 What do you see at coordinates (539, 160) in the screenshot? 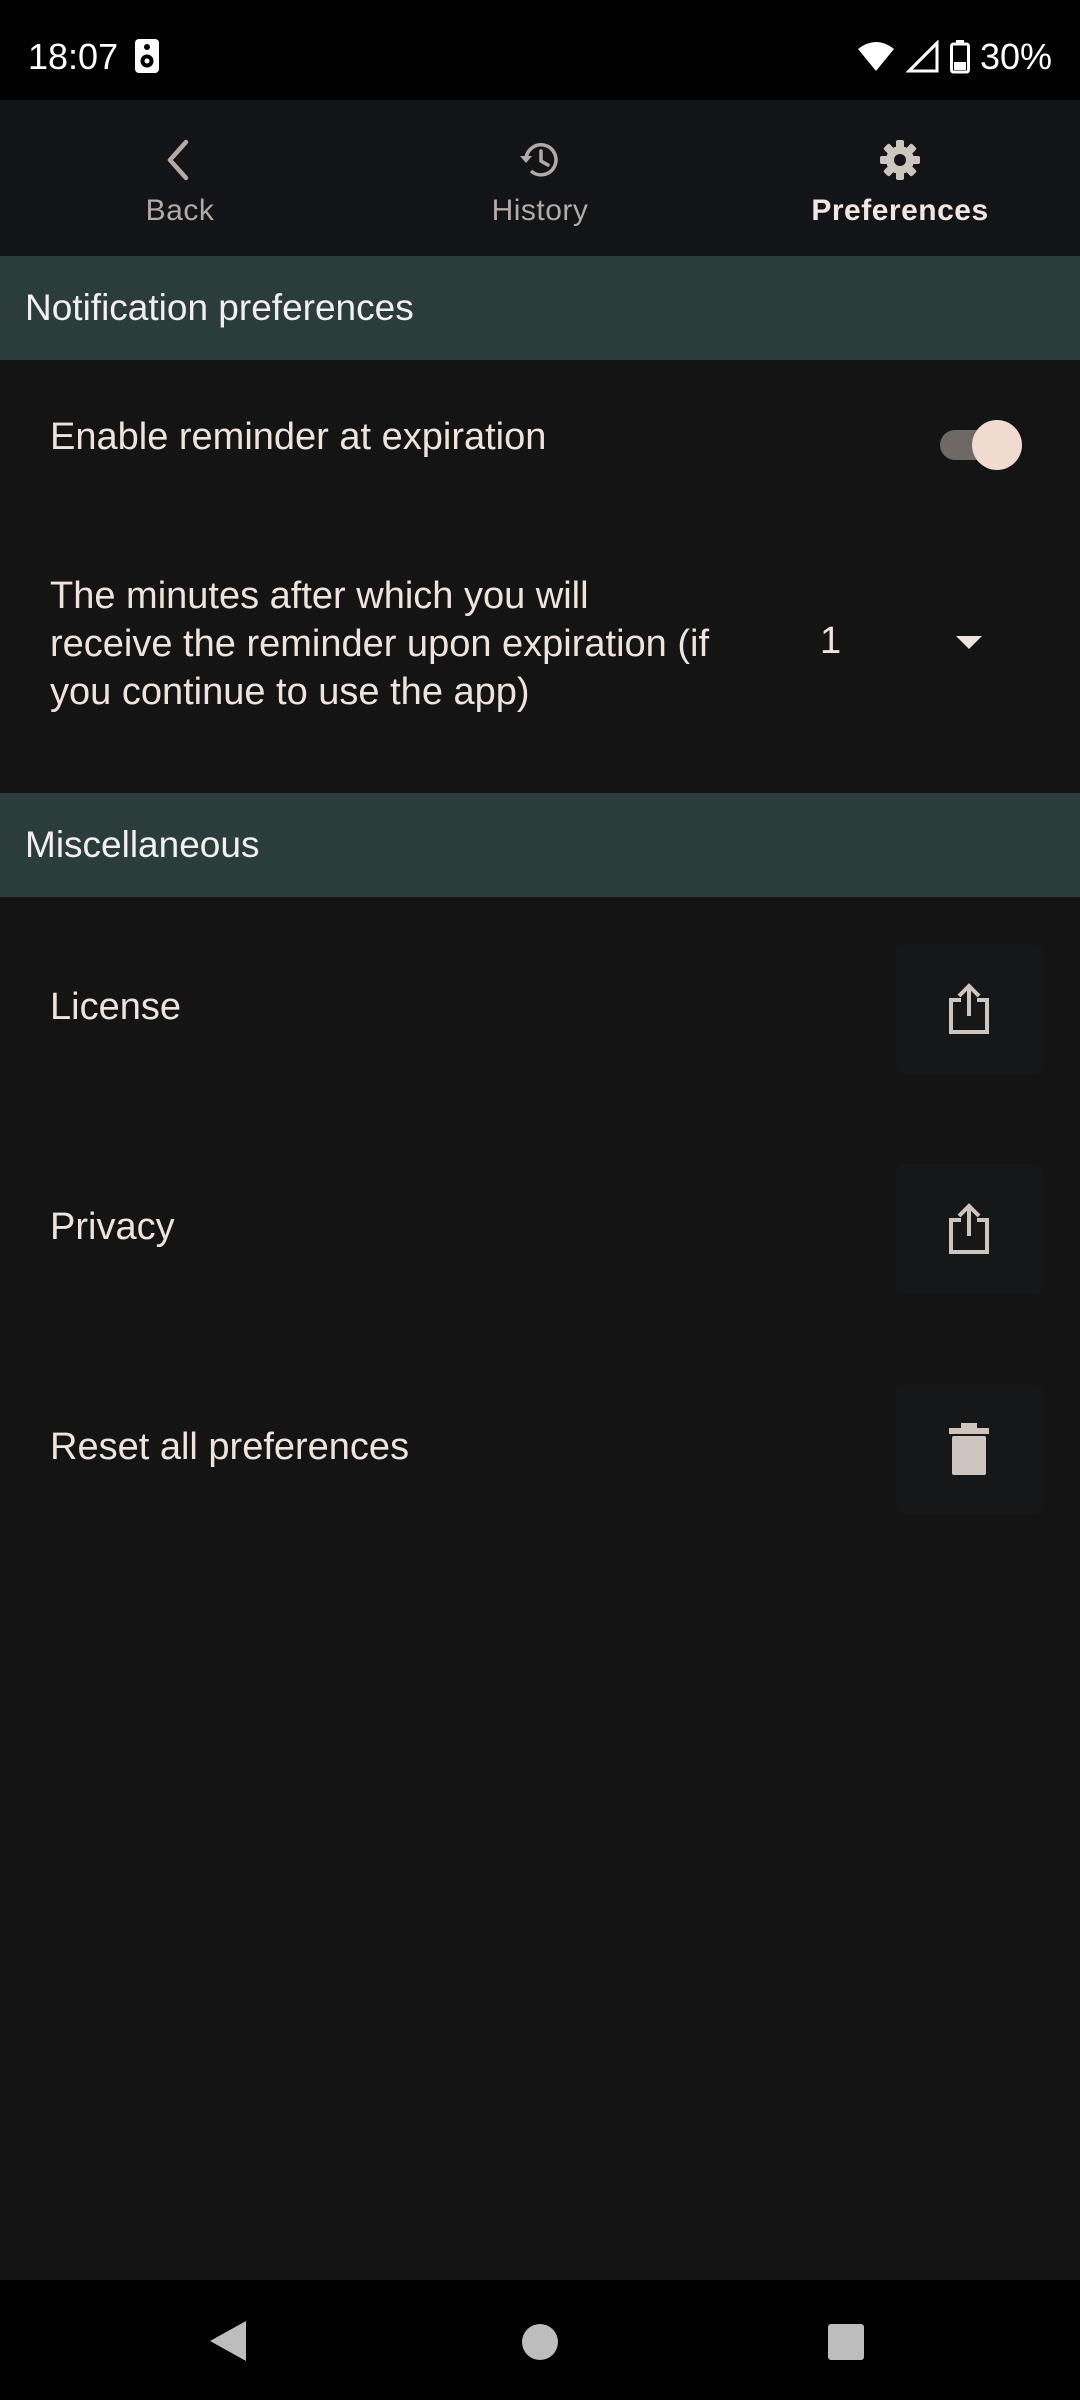
I see `history-icon` at bounding box center [539, 160].